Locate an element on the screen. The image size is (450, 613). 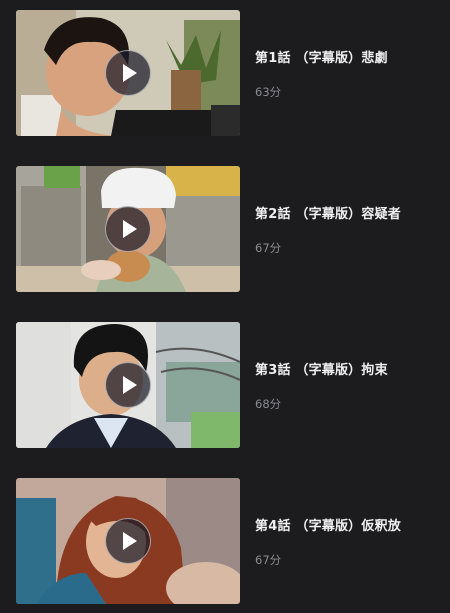
episode-title: 第3話 （字幕版）拘束 is located at coordinates (345, 371).